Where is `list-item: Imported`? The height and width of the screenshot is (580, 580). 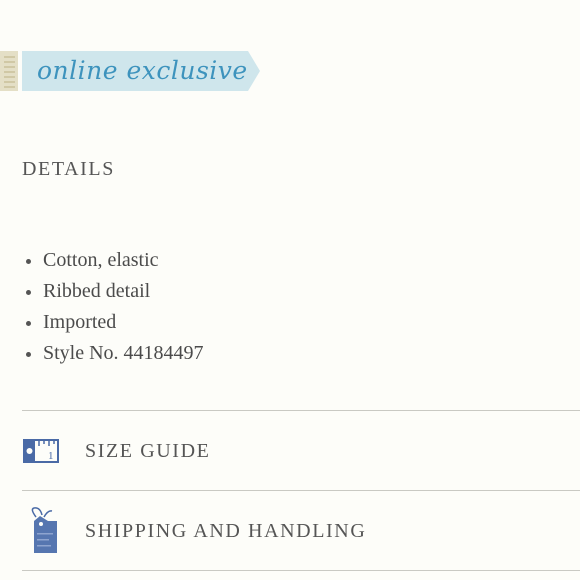 list-item: Imported is located at coordinates (113, 322).